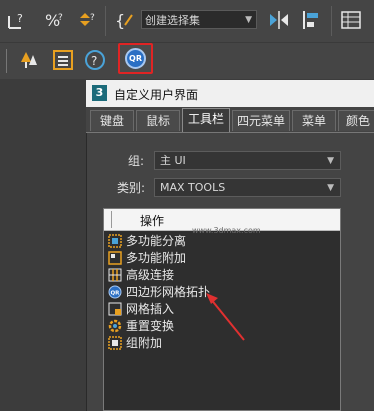 This screenshot has width=374, height=411. I want to click on list-item: 多功能附加, so click(218, 258).